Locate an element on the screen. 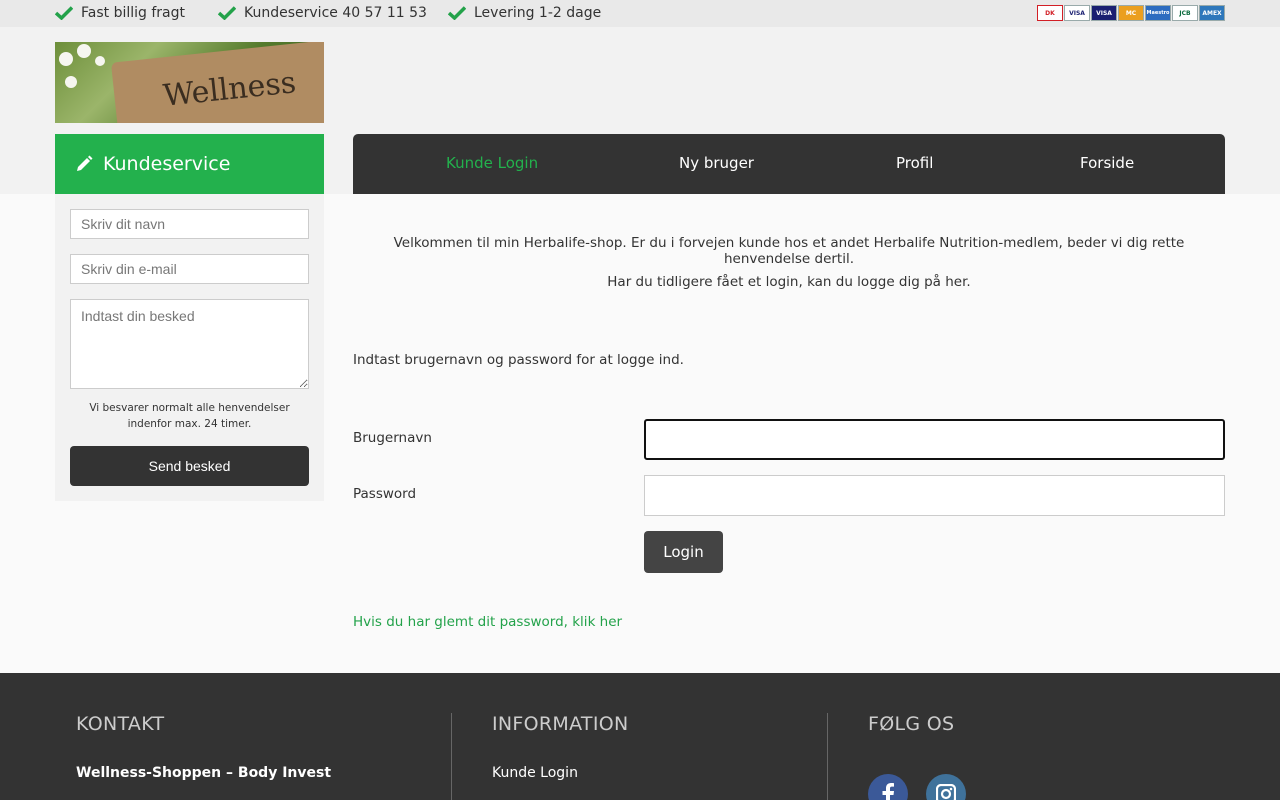 The image size is (1280, 800). usp-item: Levering 1-2 dage is located at coordinates (524, 13).